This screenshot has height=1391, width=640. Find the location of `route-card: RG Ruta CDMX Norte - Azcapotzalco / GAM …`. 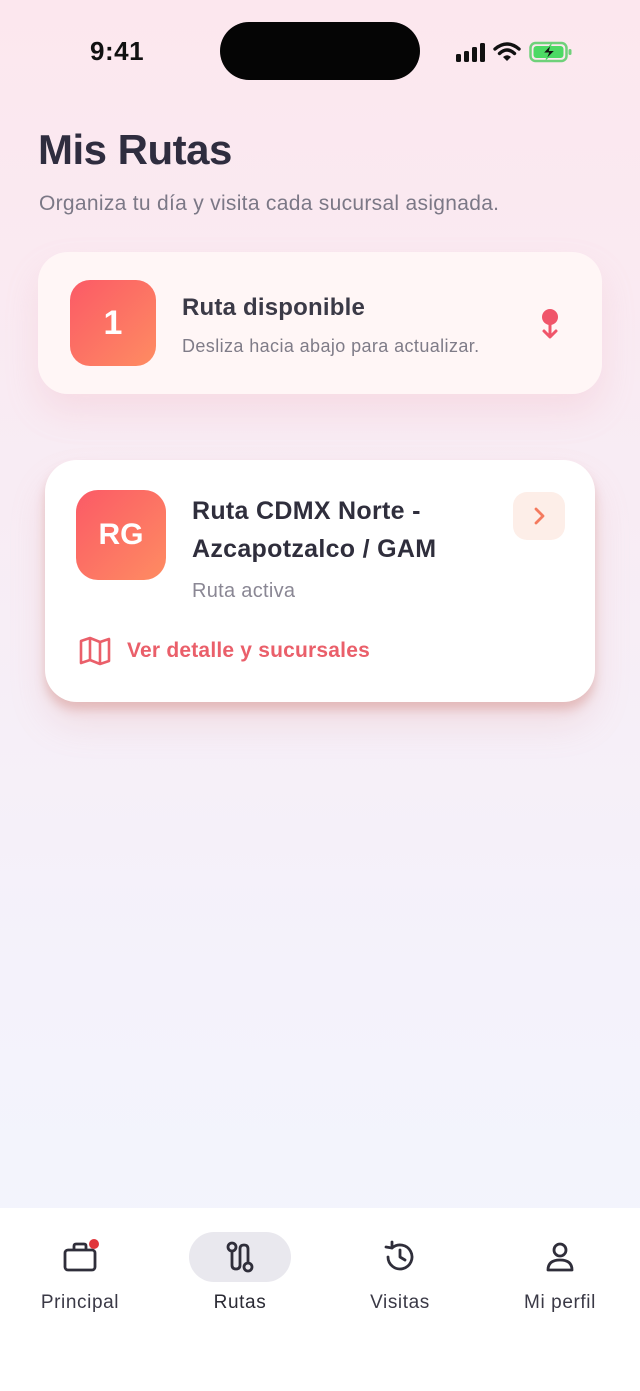

route-card: RG Ruta CDMX Norte - Azcapotzalco / GAM … is located at coordinates (320, 581).